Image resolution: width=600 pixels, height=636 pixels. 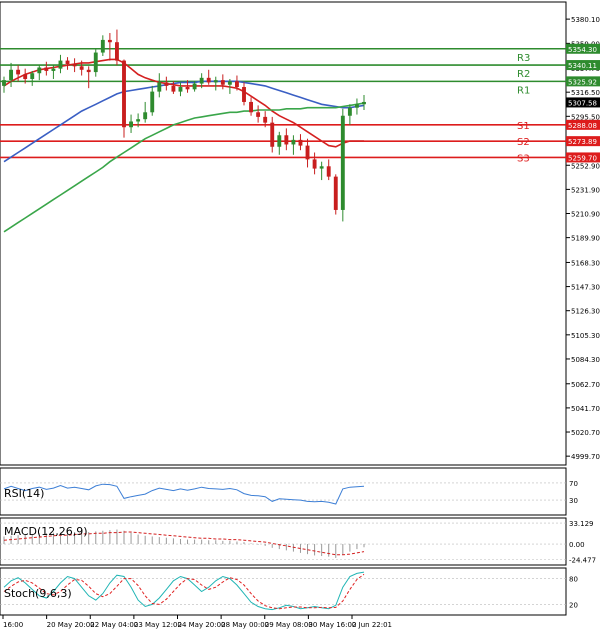 I want to click on level-tag-value: 5340.11, so click(x=582, y=66).